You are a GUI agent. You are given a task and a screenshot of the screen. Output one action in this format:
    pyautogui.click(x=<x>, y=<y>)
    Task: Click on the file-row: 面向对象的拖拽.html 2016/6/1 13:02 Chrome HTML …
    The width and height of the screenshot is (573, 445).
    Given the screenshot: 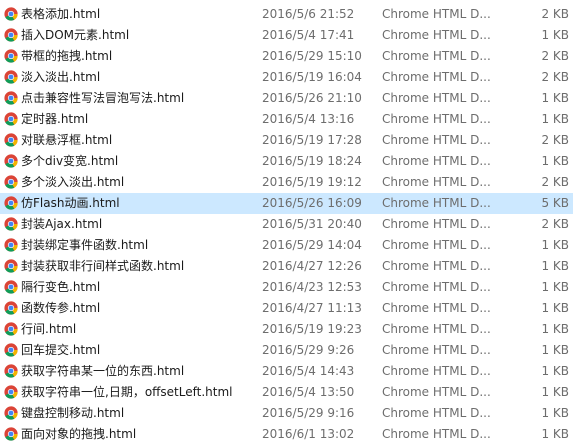 What is the action you would take?
    pyautogui.click(x=286, y=434)
    